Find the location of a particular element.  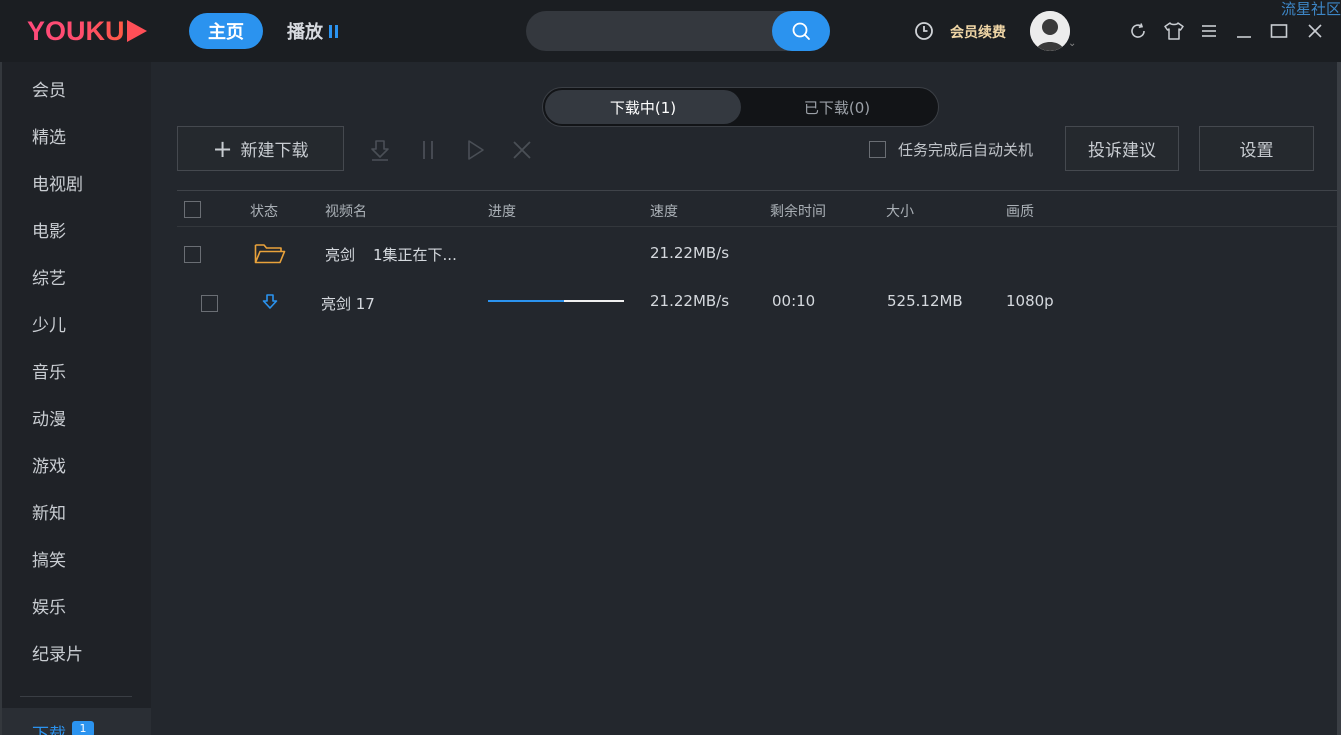

video-name: 亮剑 17 is located at coordinates (348, 304).